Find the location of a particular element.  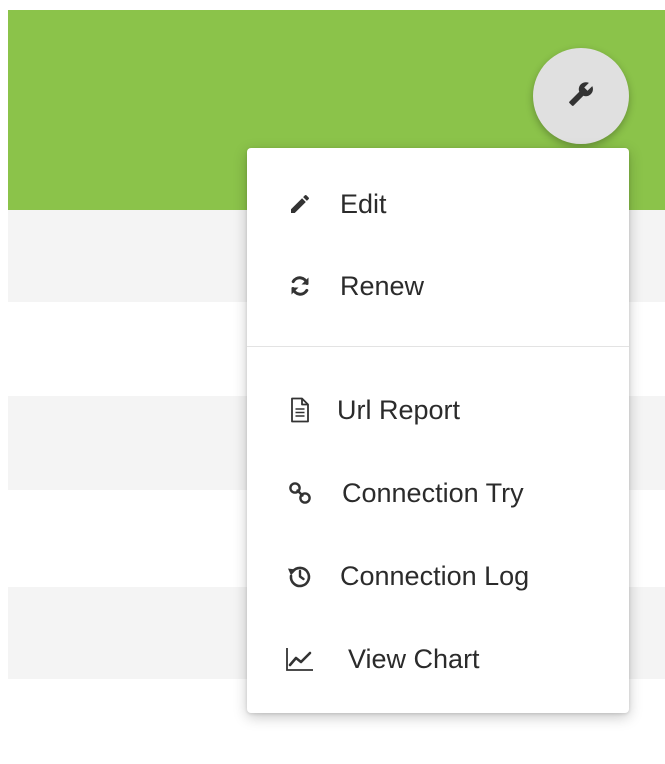

menu-item-edit: Edit is located at coordinates (438, 204).